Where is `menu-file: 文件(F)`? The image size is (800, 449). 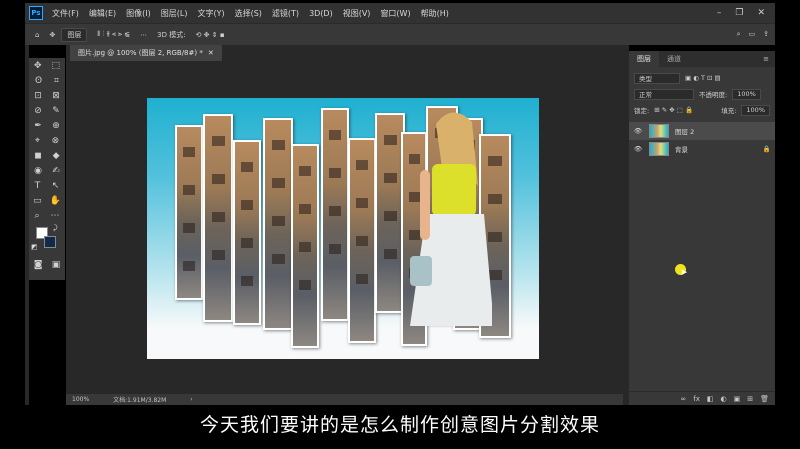 menu-file: 文件(F) is located at coordinates (65, 13).